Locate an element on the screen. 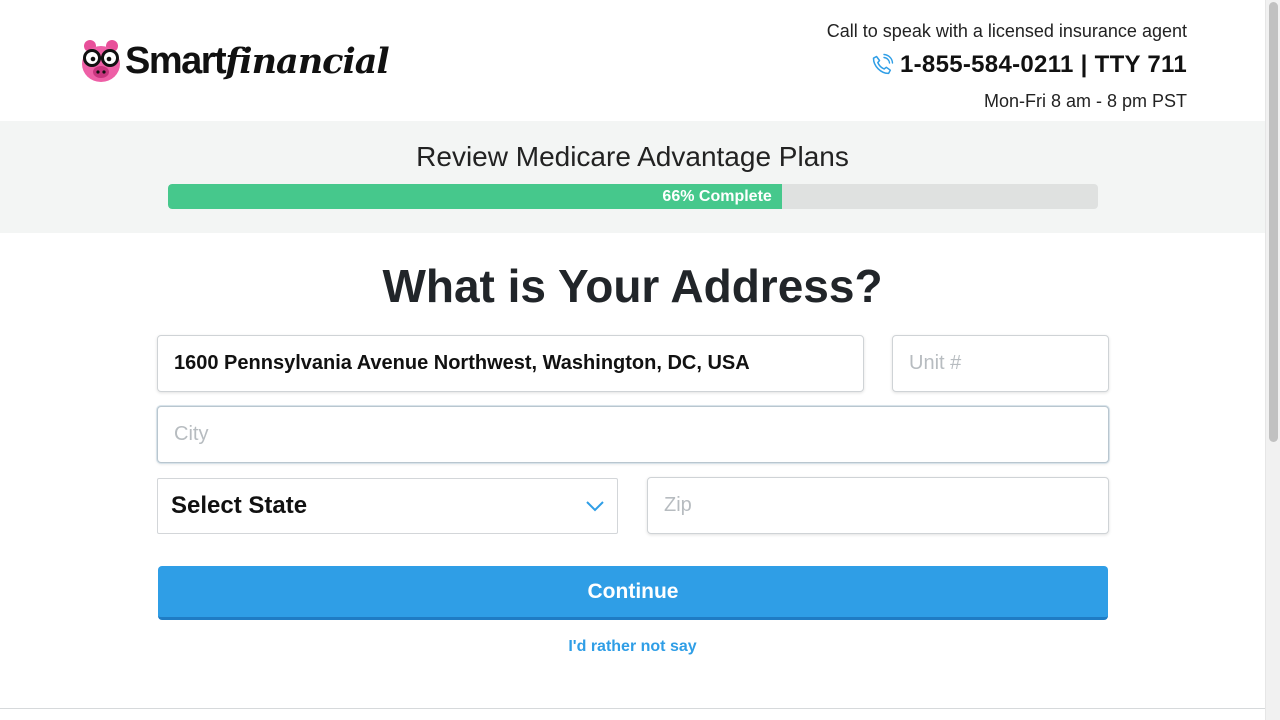 The height and width of the screenshot is (720, 1280). zip-field is located at coordinates (878, 505).